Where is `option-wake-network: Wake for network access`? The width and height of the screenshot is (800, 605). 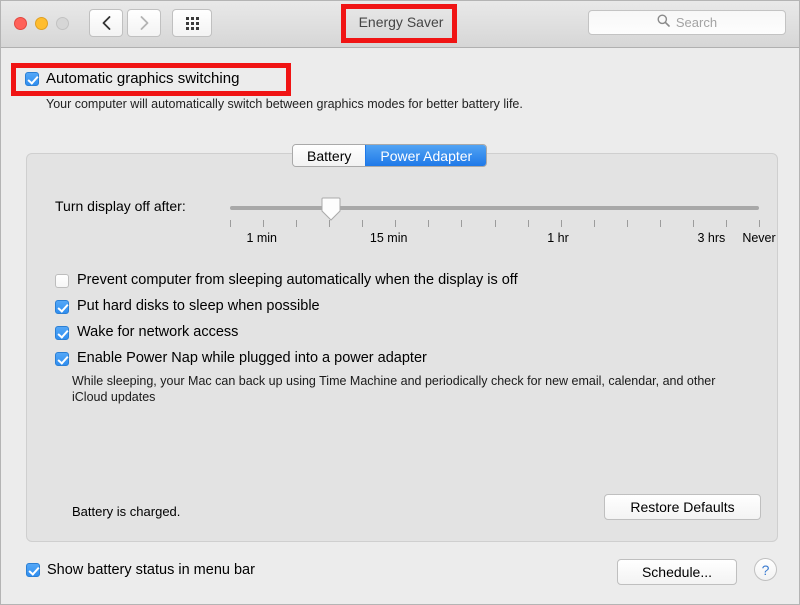 option-wake-network: Wake for network access is located at coordinates (405, 332).